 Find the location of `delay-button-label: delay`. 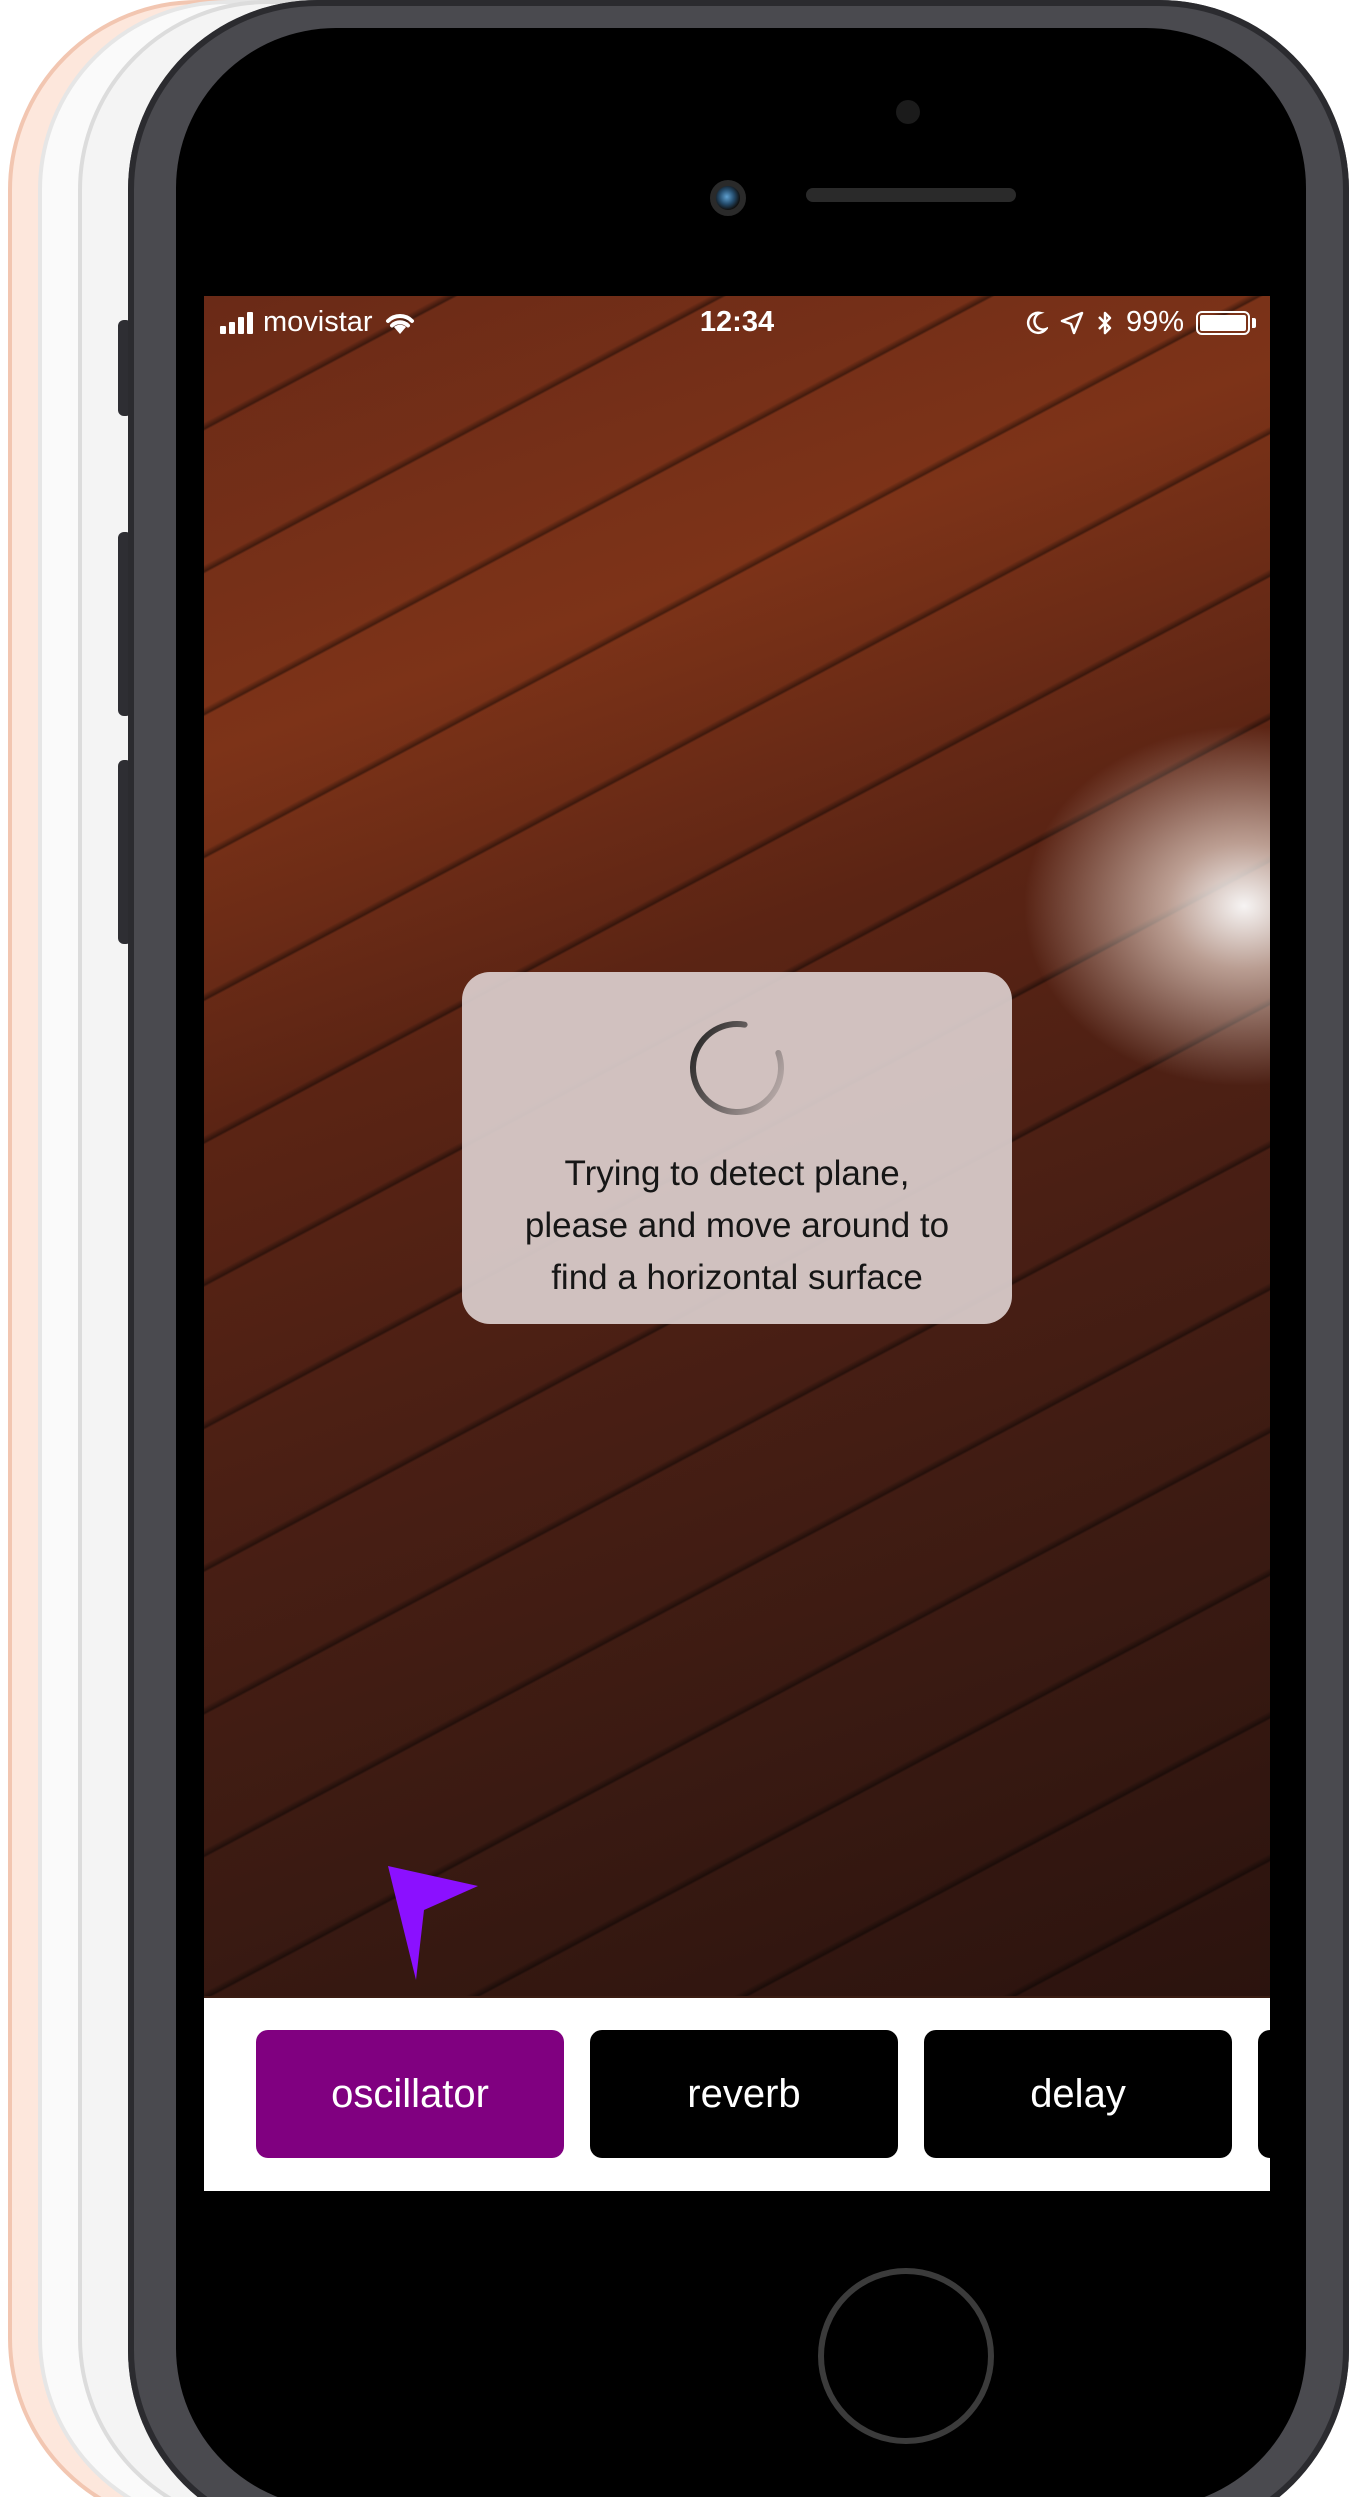

delay-button-label: delay is located at coordinates (1078, 2094).